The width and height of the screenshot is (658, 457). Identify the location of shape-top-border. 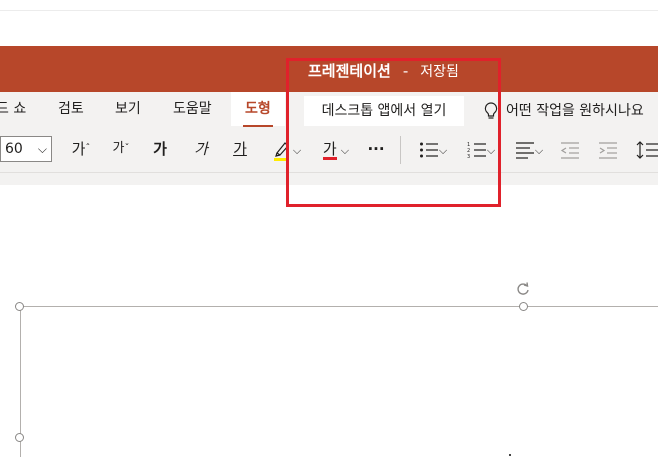
(339, 306).